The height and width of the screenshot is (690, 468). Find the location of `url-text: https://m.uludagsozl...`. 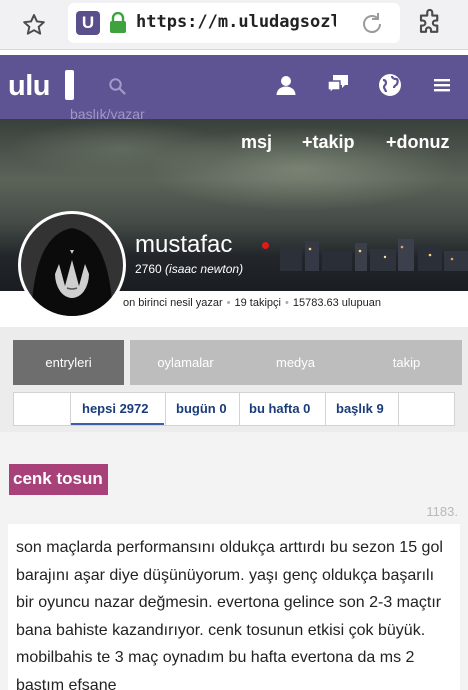

url-text: https://m.uludagsozl... is located at coordinates (236, 22).